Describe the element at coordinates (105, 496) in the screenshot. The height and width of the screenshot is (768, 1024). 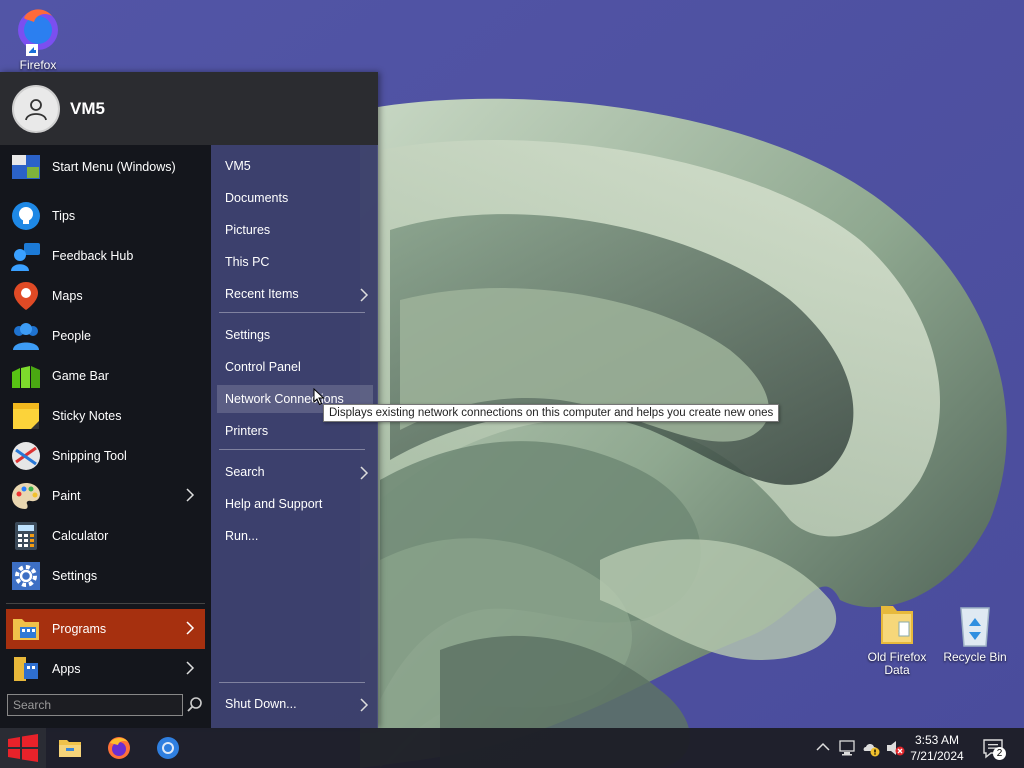
I see `menu-item-paint: Paint` at that location.